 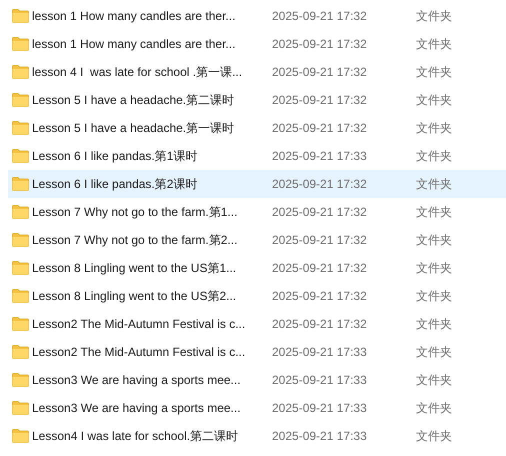 What do you see at coordinates (134, 100) in the screenshot?
I see `file-name: Lesson 5 I have a headache.第二课时` at bounding box center [134, 100].